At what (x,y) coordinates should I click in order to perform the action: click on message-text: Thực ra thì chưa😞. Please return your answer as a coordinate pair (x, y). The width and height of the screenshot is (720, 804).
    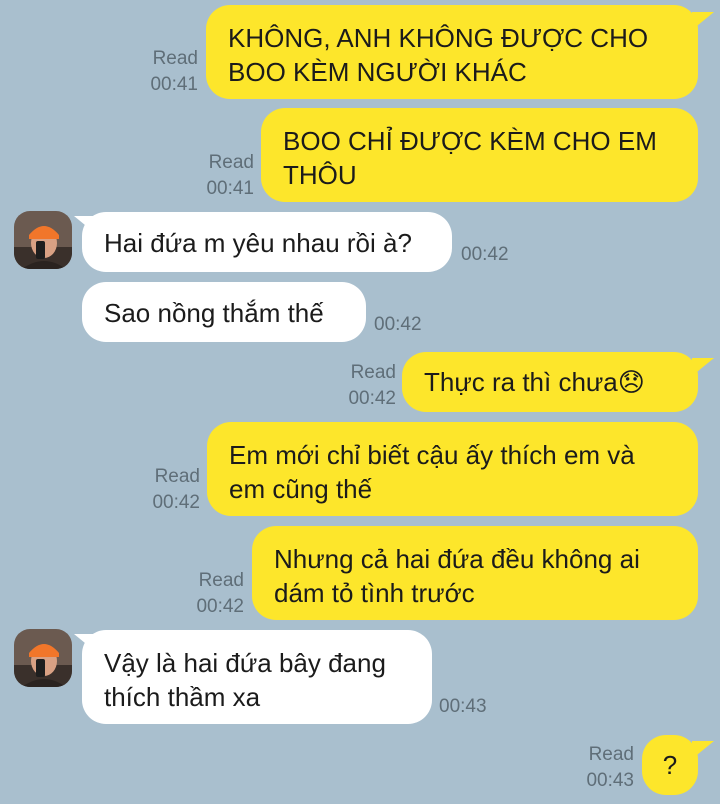
    Looking at the image, I should click on (534, 382).